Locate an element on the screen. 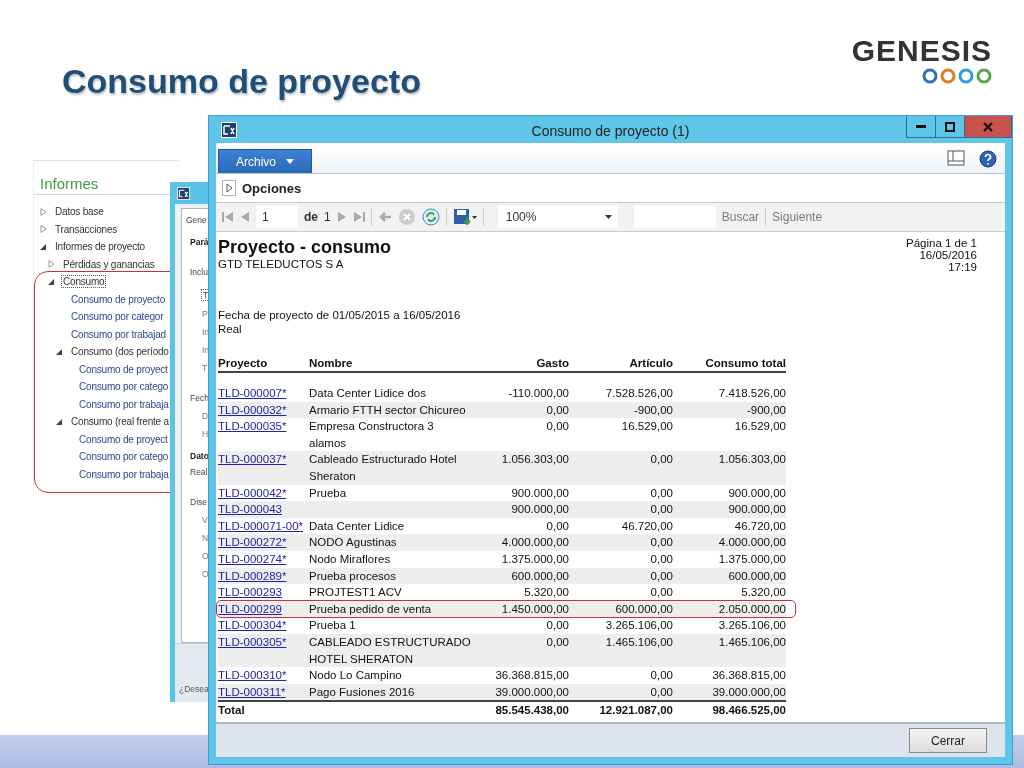 The height and width of the screenshot is (768, 1024). next-link: Siguiente is located at coordinates (797, 217).